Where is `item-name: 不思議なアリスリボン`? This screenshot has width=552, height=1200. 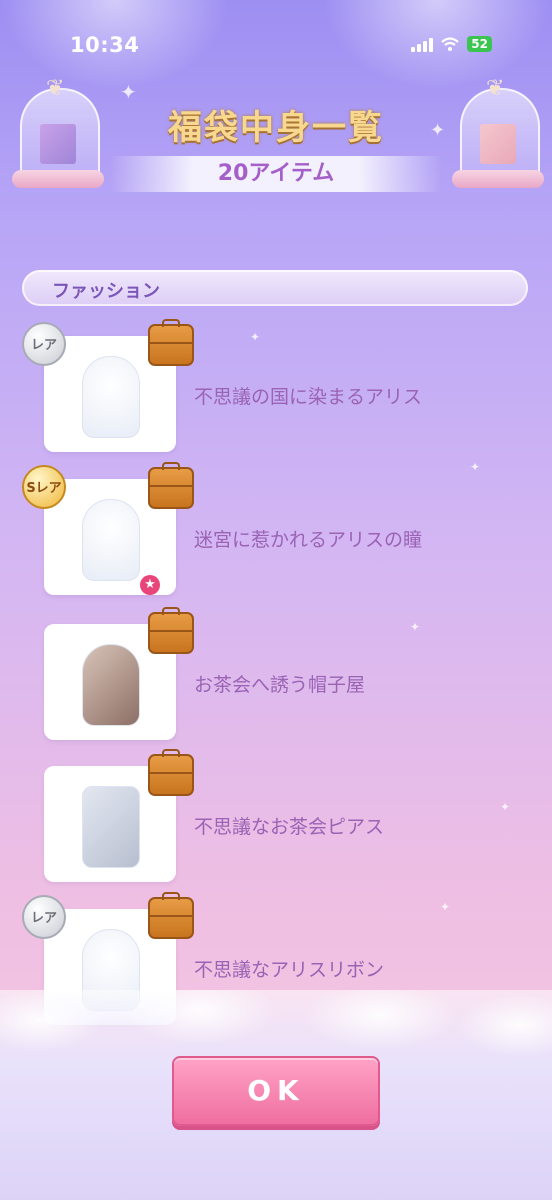 item-name: 不思議なアリスリボン is located at coordinates (289, 970).